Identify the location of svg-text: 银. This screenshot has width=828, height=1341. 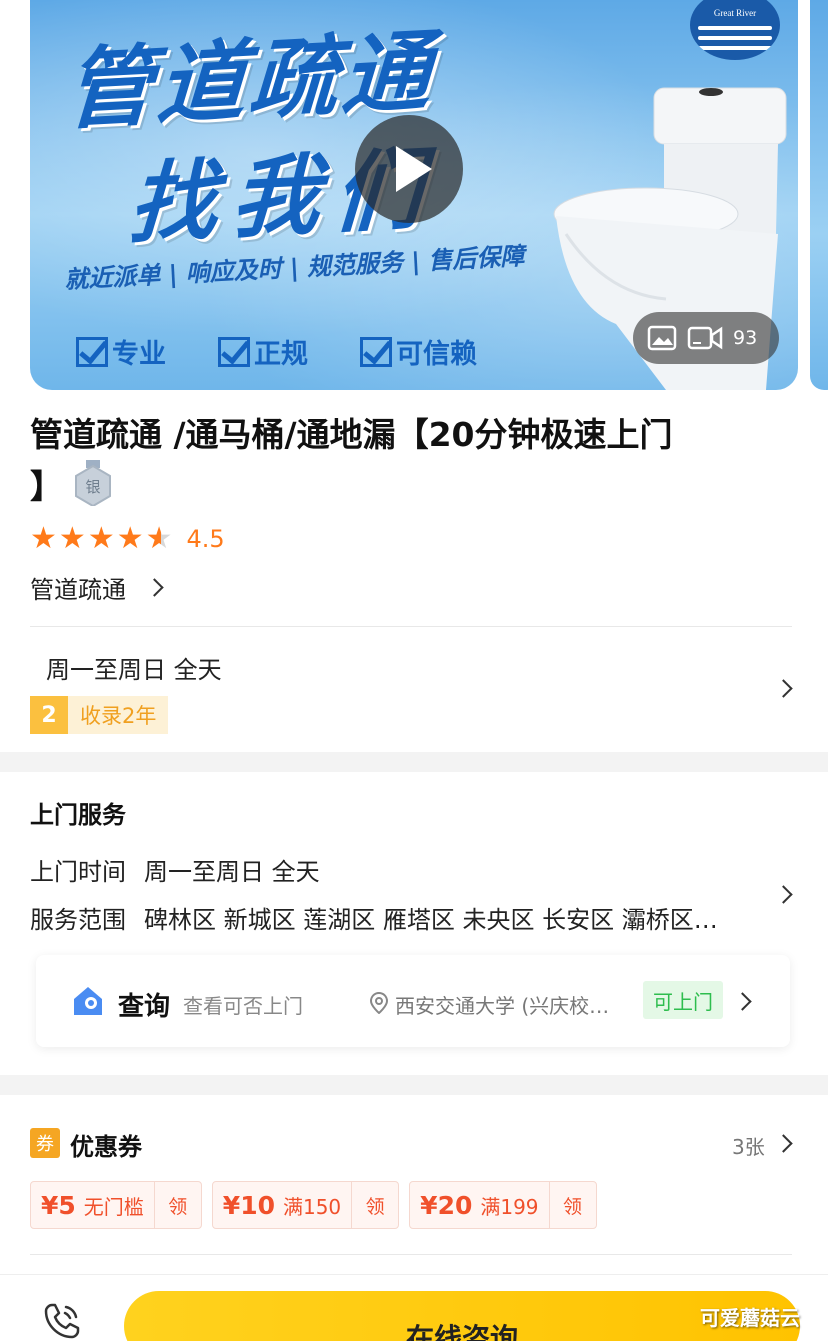
(92, 487).